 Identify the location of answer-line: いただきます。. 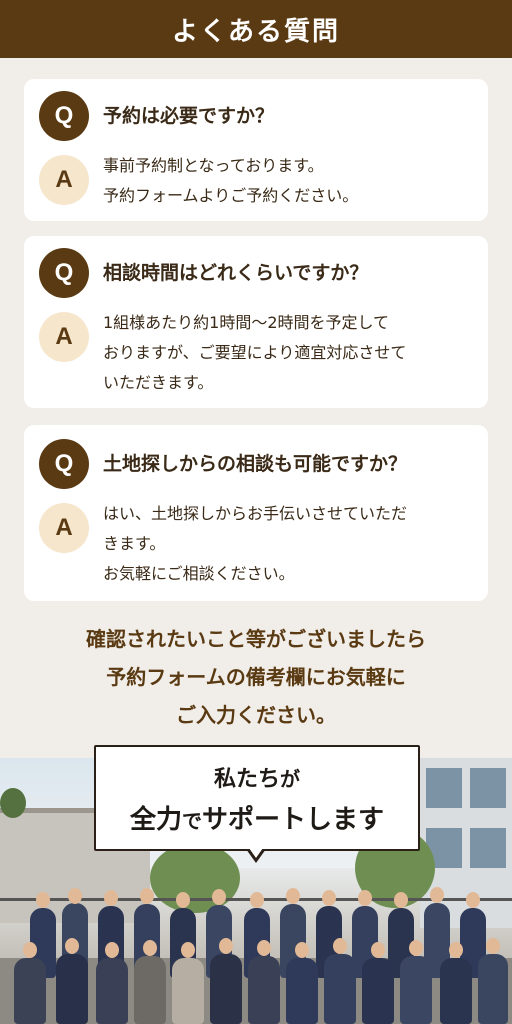
(158, 382).